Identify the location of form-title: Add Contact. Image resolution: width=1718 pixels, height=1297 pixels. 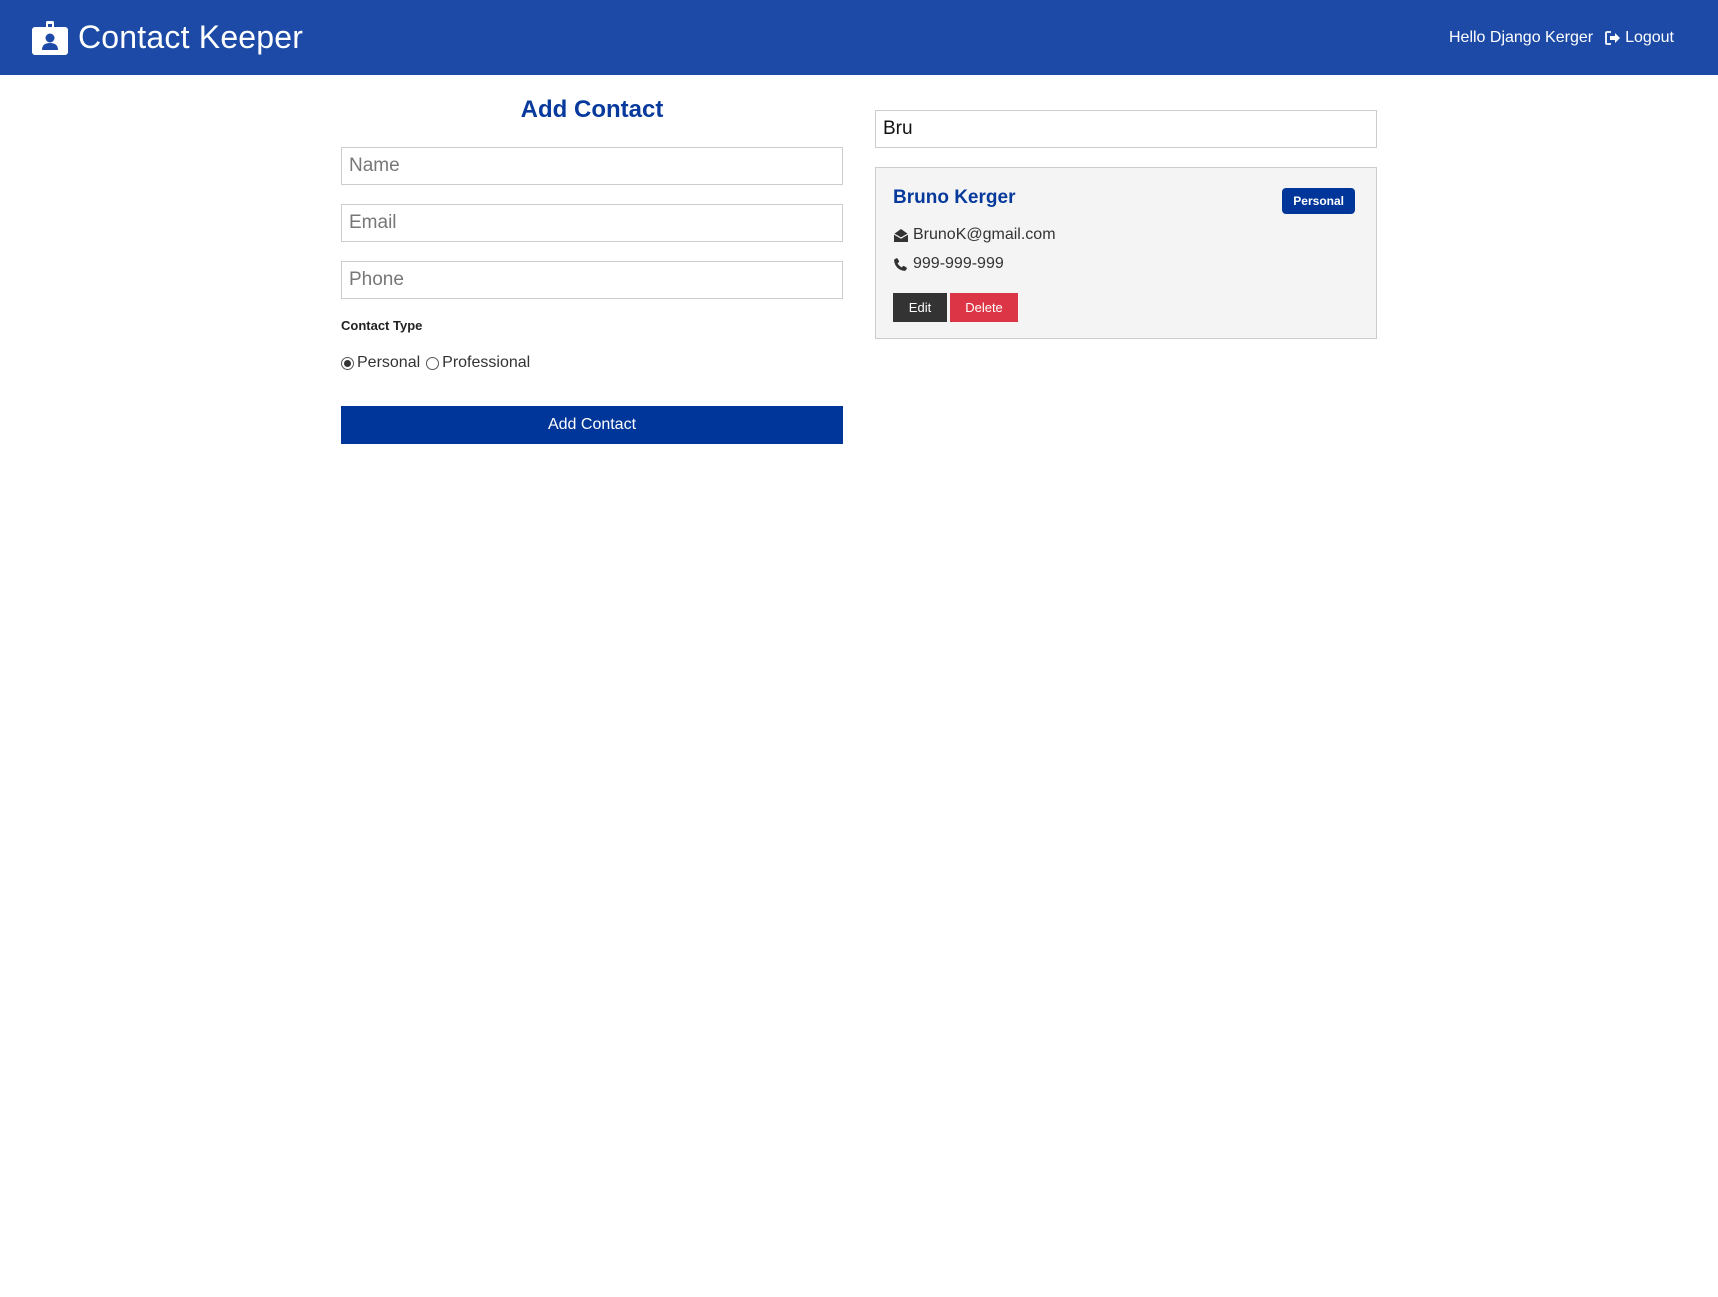
(592, 109).